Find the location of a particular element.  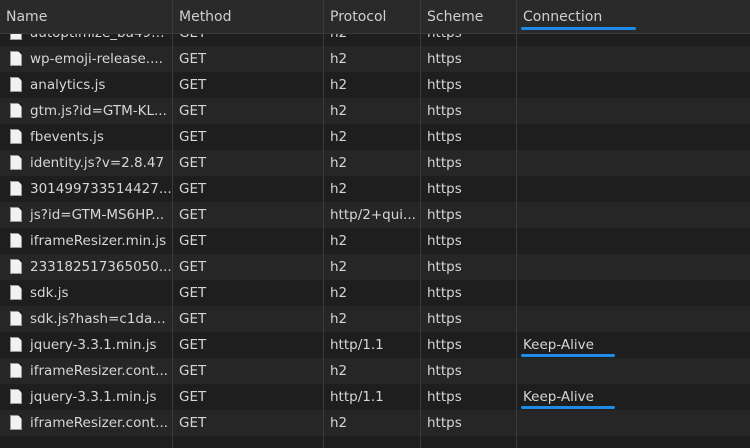

table-header: Name Method Protocol Scheme Connection is located at coordinates (375, 17).